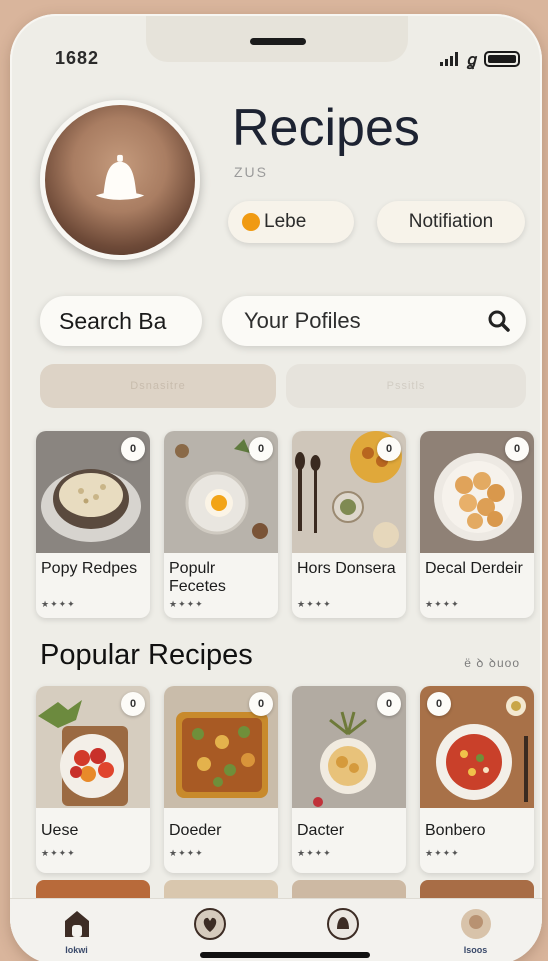 The height and width of the screenshot is (961, 548). Describe the element at coordinates (93, 747) in the screenshot. I see `recipe-photo-tomatoes: 0` at that location.